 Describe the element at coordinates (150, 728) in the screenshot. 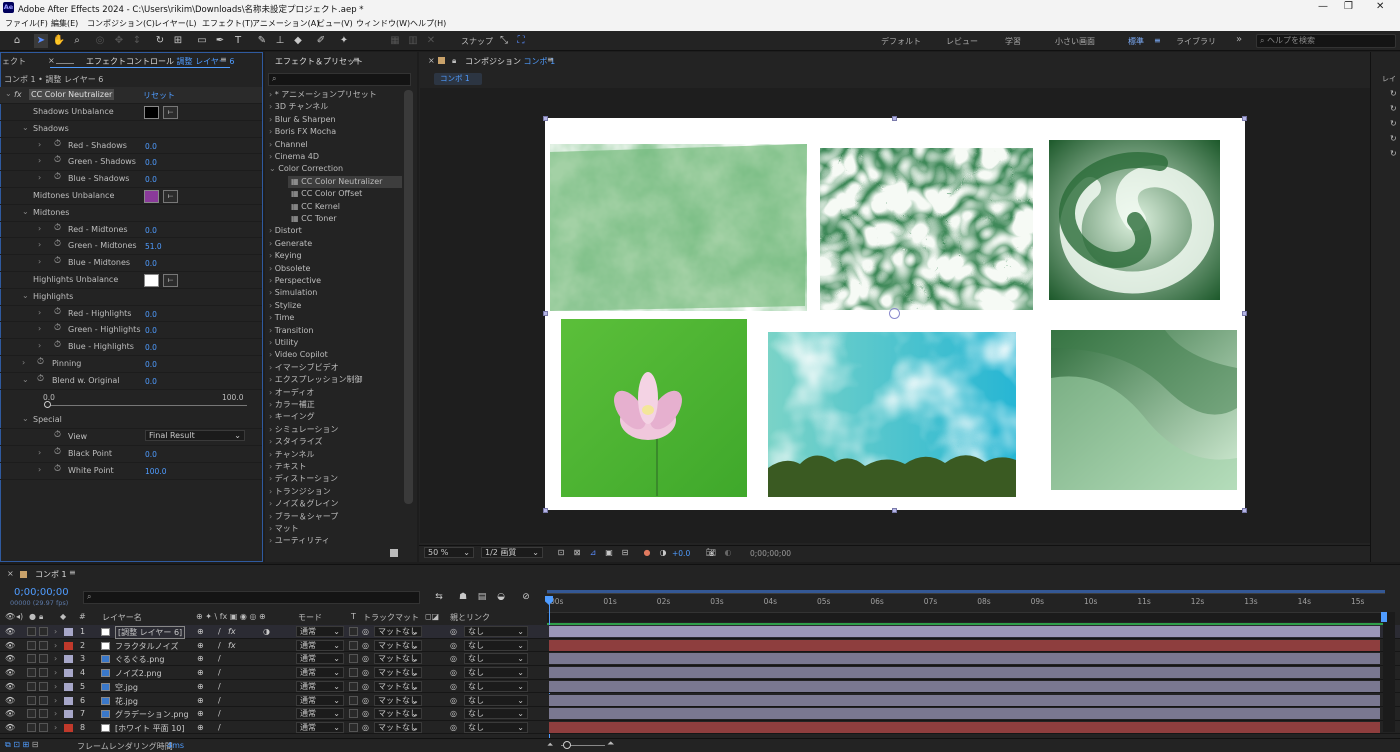

I see `layer-name: [ホワイト 平面 10]` at that location.